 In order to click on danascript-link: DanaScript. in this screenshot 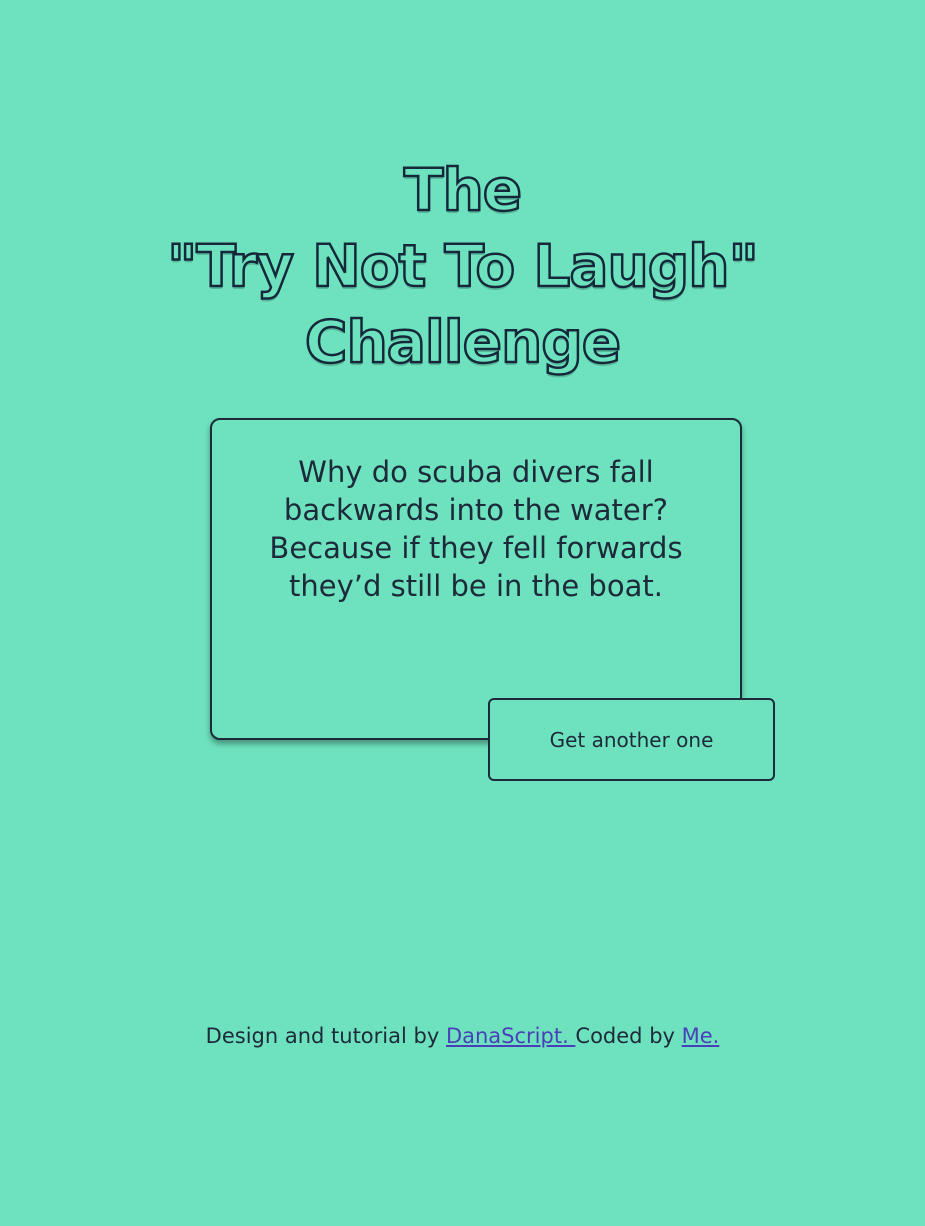, I will do `click(510, 1036)`.